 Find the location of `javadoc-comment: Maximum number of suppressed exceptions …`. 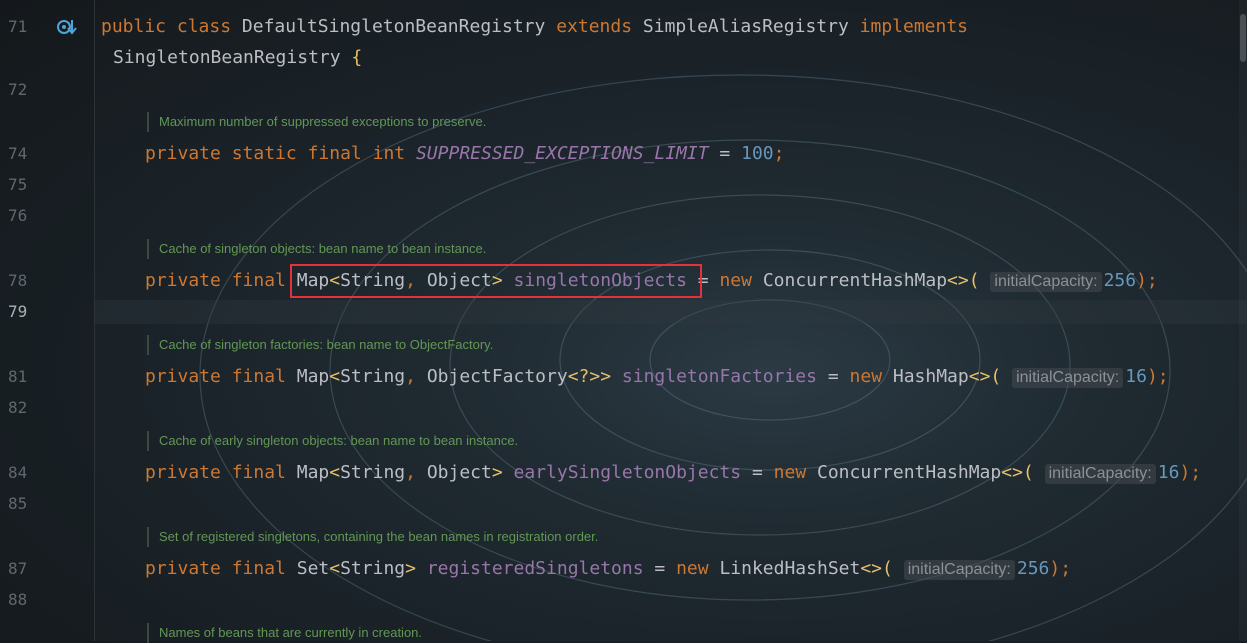

javadoc-comment: Maximum number of suppressed exceptions … is located at coordinates (316, 122).